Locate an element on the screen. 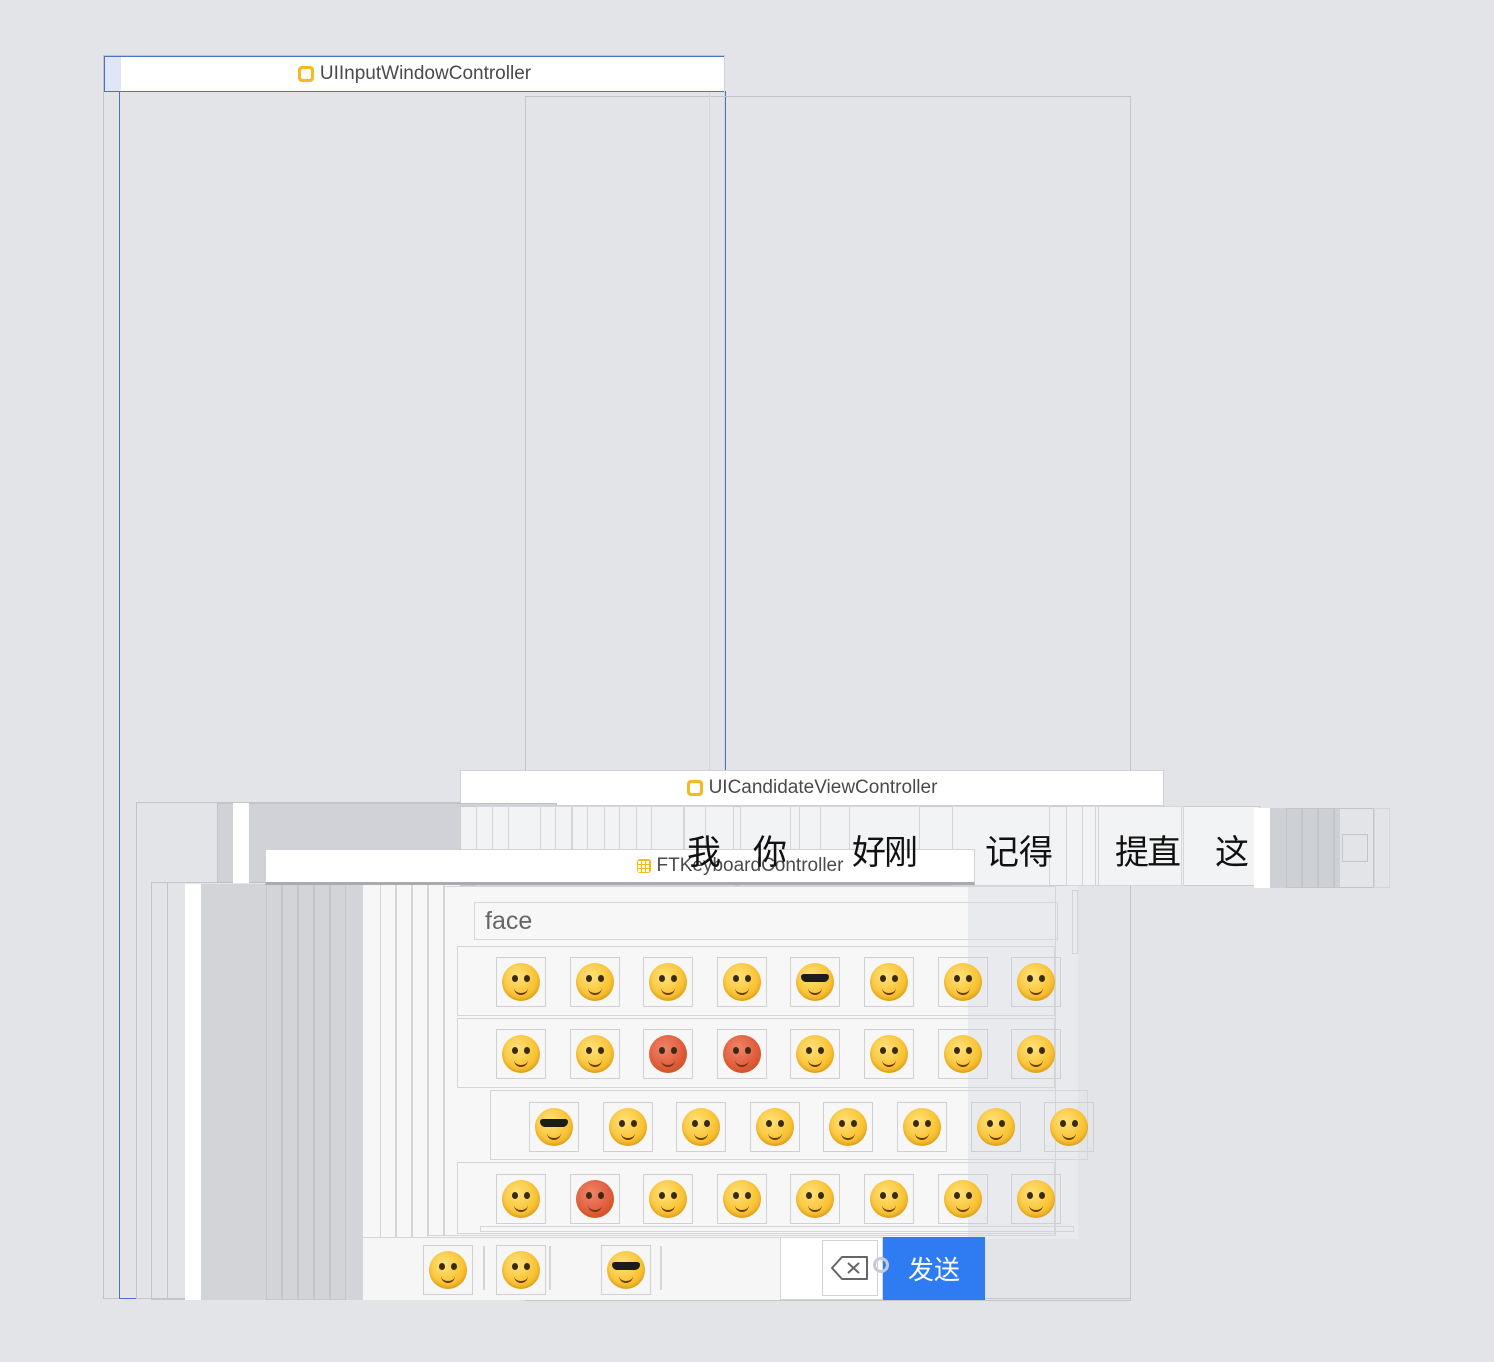 This screenshot has height=1362, width=1494. gear-icon is located at coordinates (881, 1265).